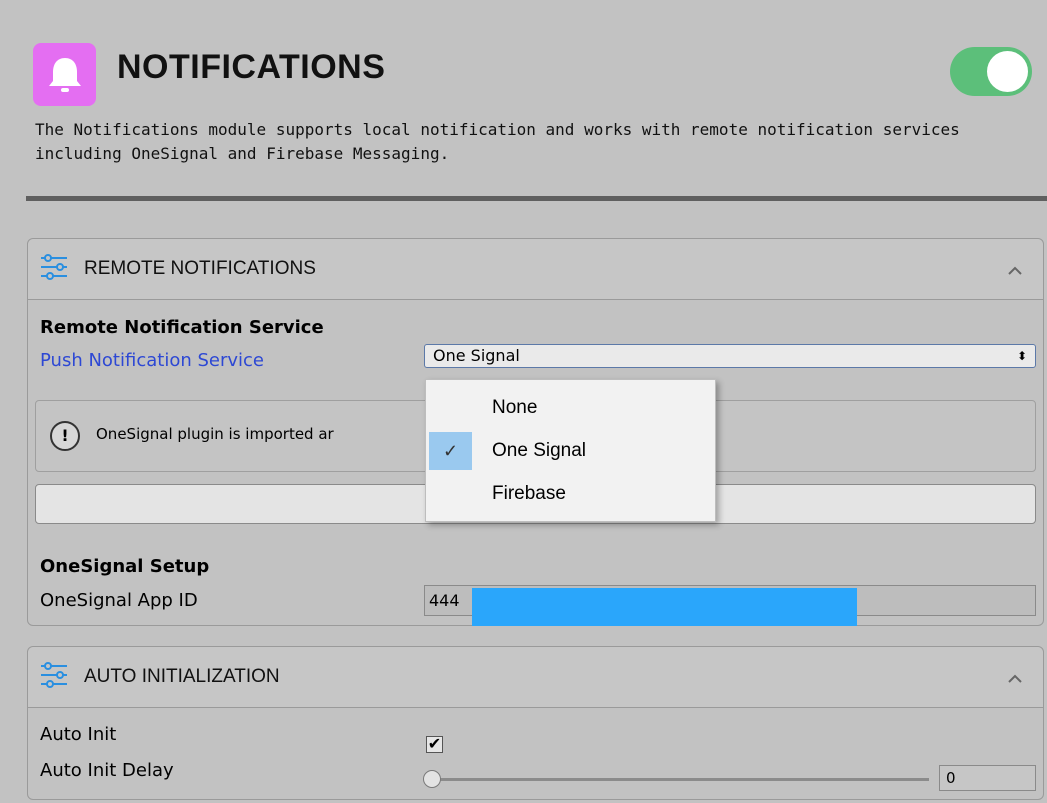 The height and width of the screenshot is (803, 1047). What do you see at coordinates (450, 451) in the screenshot?
I see `check-icon: ✓` at bounding box center [450, 451].